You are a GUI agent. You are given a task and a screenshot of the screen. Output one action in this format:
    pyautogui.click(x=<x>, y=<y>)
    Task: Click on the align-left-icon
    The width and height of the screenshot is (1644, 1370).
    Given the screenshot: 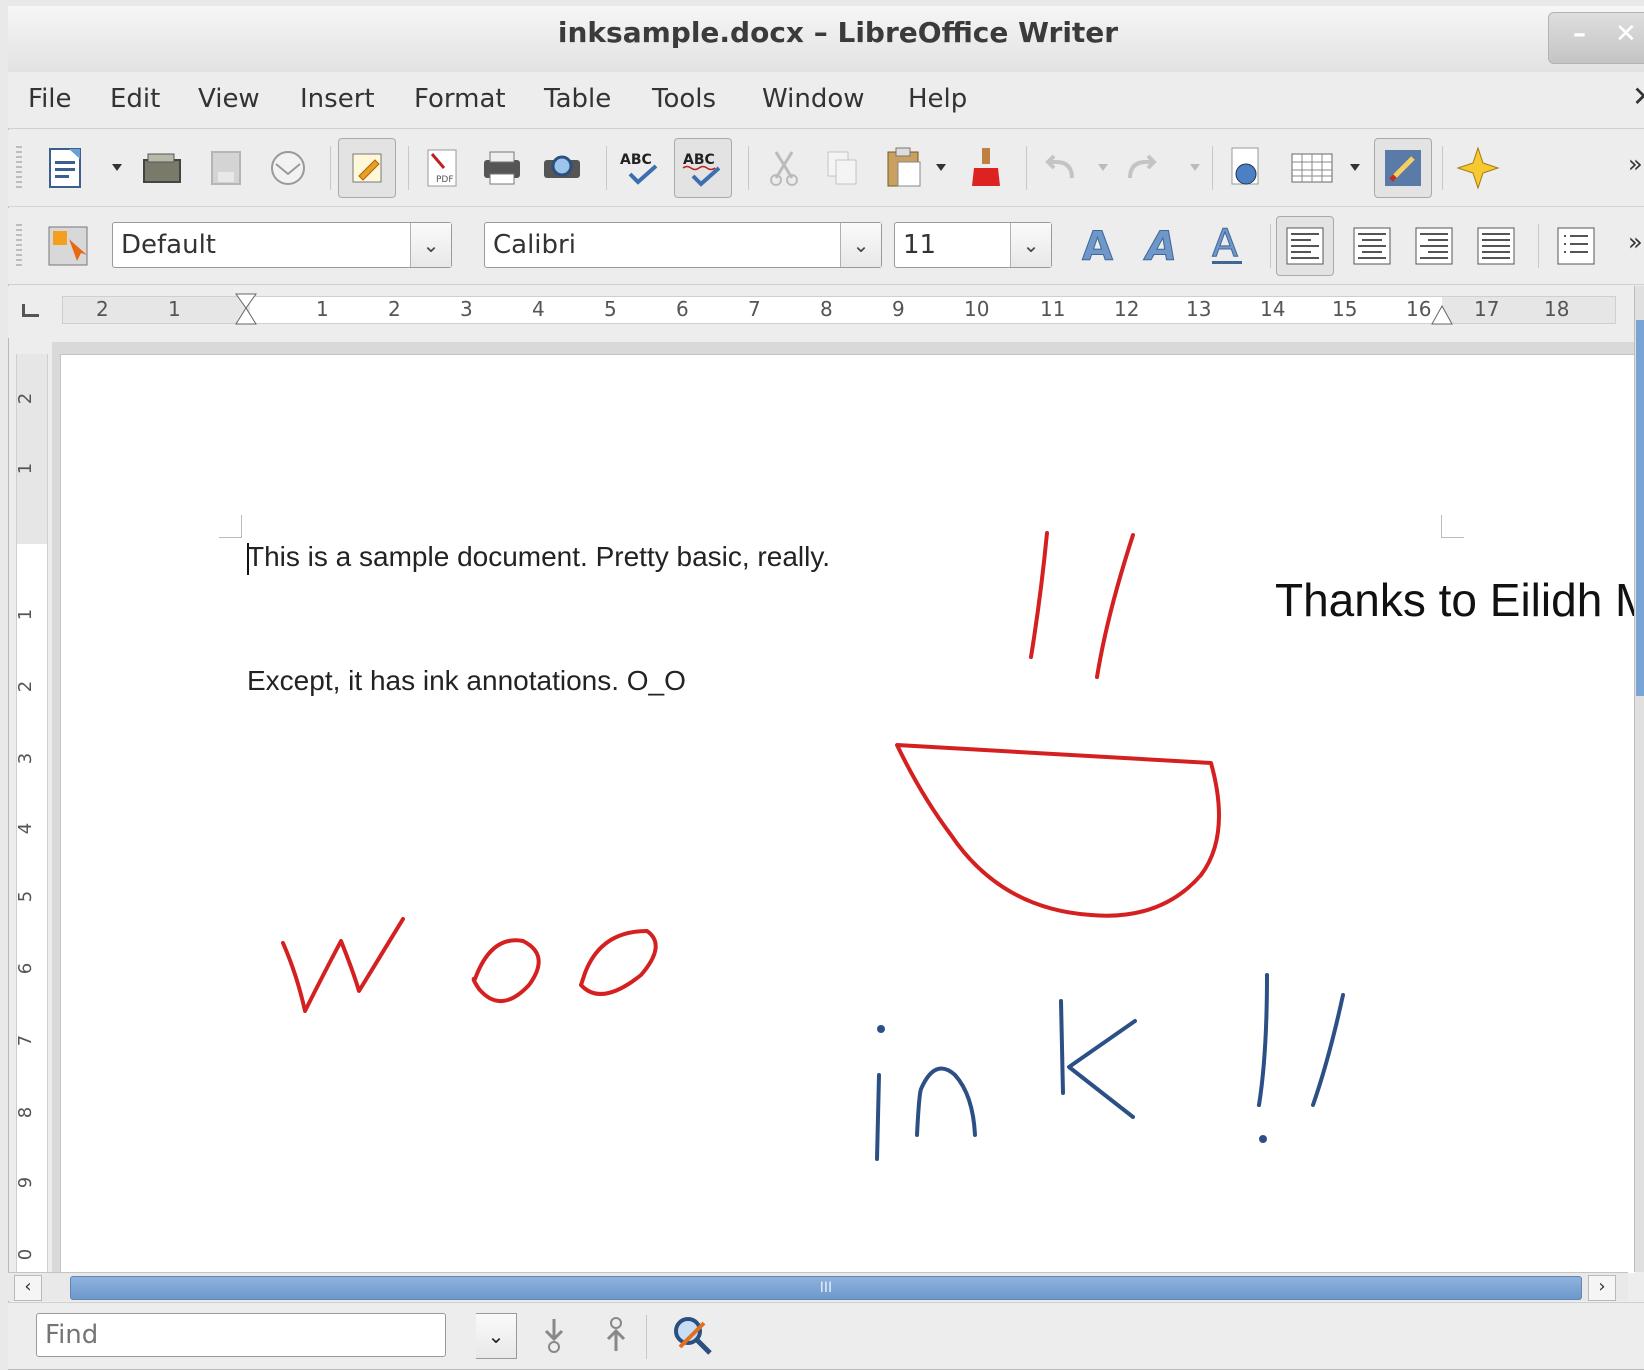 What is the action you would take?
    pyautogui.click(x=1305, y=246)
    